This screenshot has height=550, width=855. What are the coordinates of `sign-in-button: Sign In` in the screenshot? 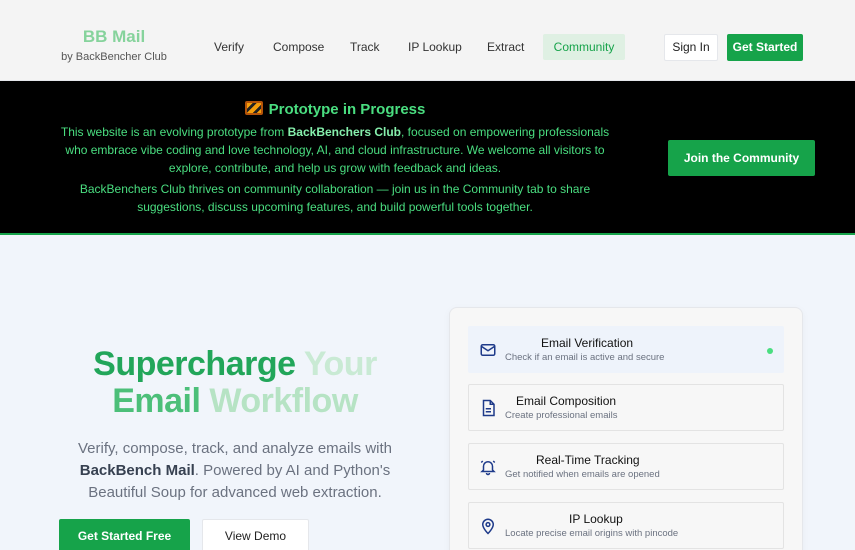 It's located at (691, 47).